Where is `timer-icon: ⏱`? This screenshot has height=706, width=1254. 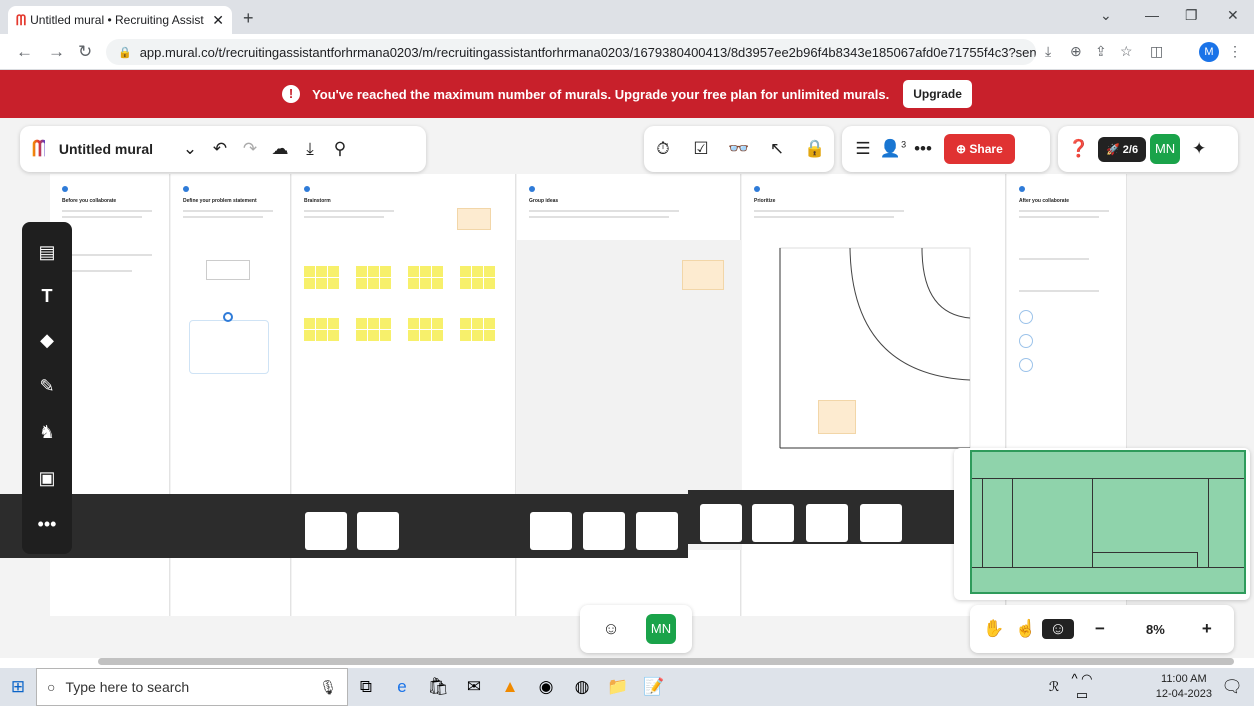
timer-icon: ⏱ is located at coordinates (663, 149).